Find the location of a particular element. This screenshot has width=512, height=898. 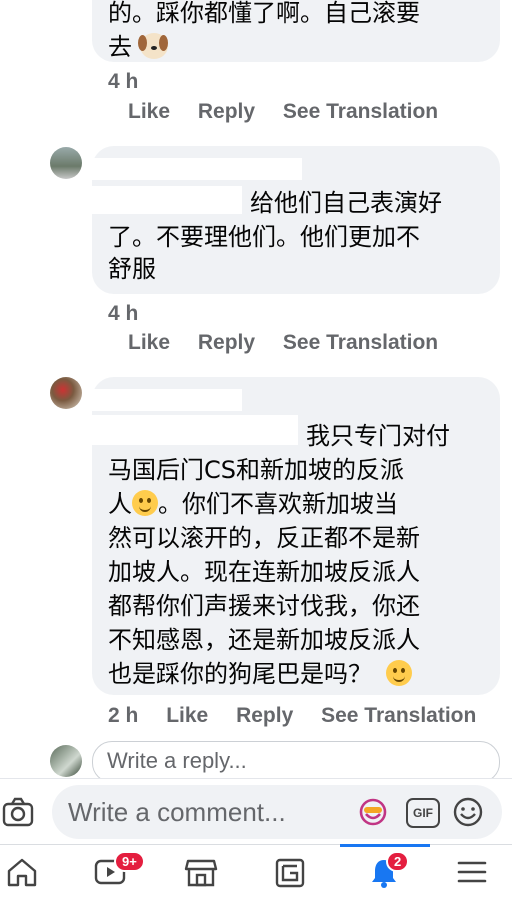

emoji-icon is located at coordinates (468, 812).